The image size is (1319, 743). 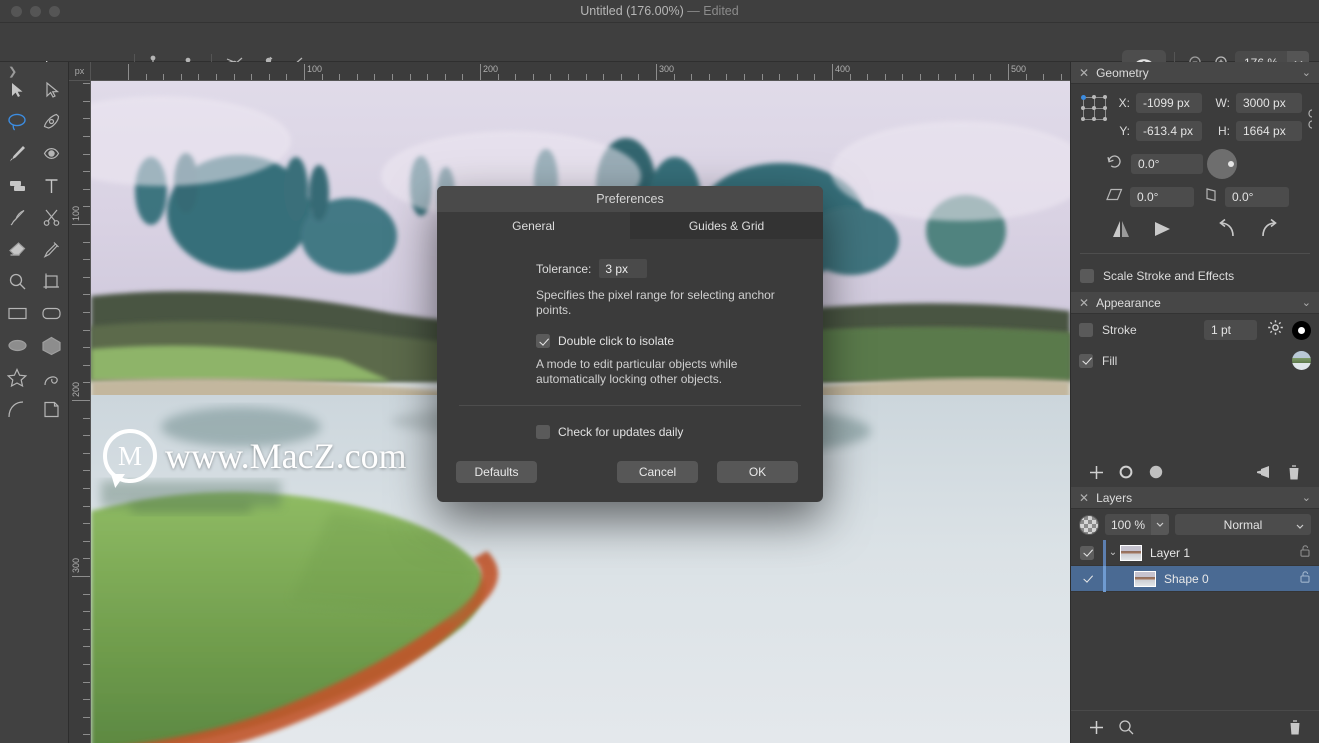 I want to click on updates-checkbox, so click(x=543, y=432).